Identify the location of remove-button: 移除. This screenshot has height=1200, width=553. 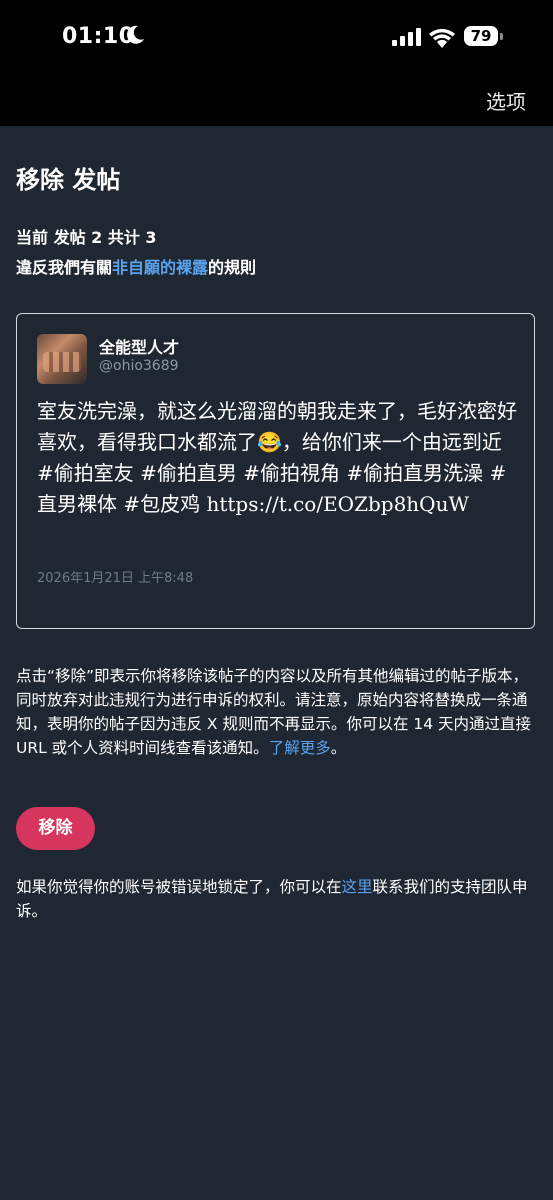
(55, 828).